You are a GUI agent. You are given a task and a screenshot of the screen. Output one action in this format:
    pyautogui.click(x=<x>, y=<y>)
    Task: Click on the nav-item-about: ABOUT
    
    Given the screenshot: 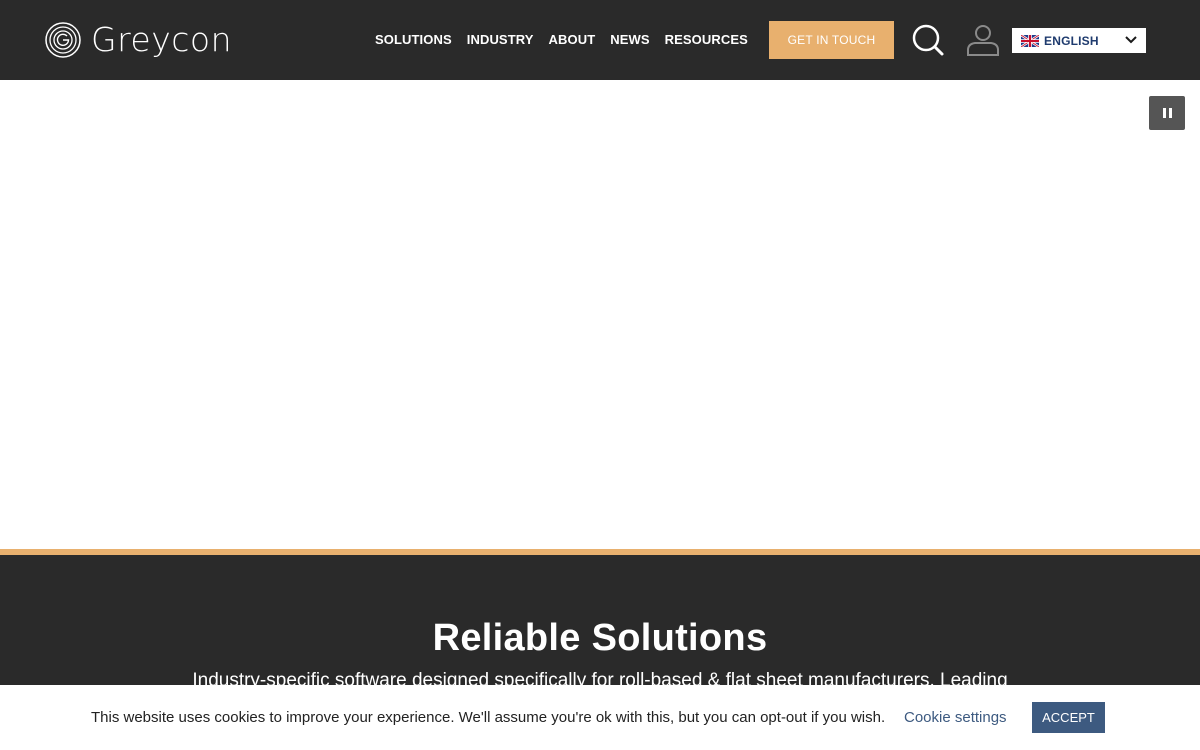 What is the action you would take?
    pyautogui.click(x=572, y=40)
    